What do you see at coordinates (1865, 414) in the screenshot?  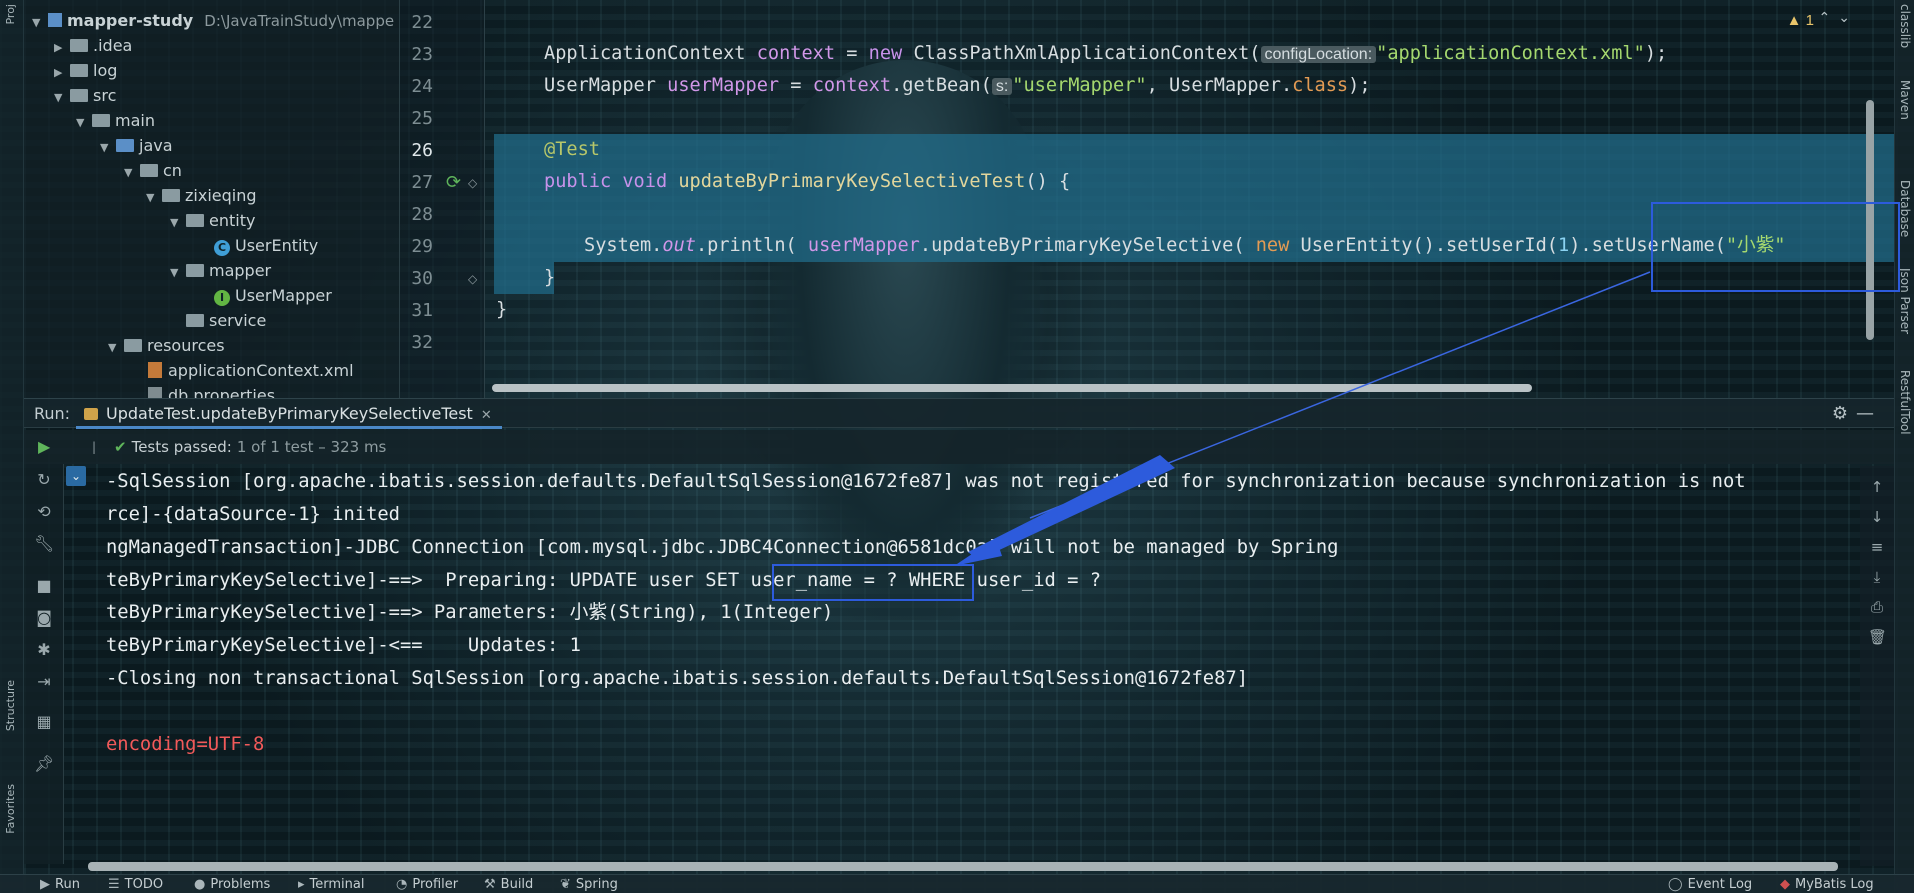 I see `hide-panel-icon: —` at bounding box center [1865, 414].